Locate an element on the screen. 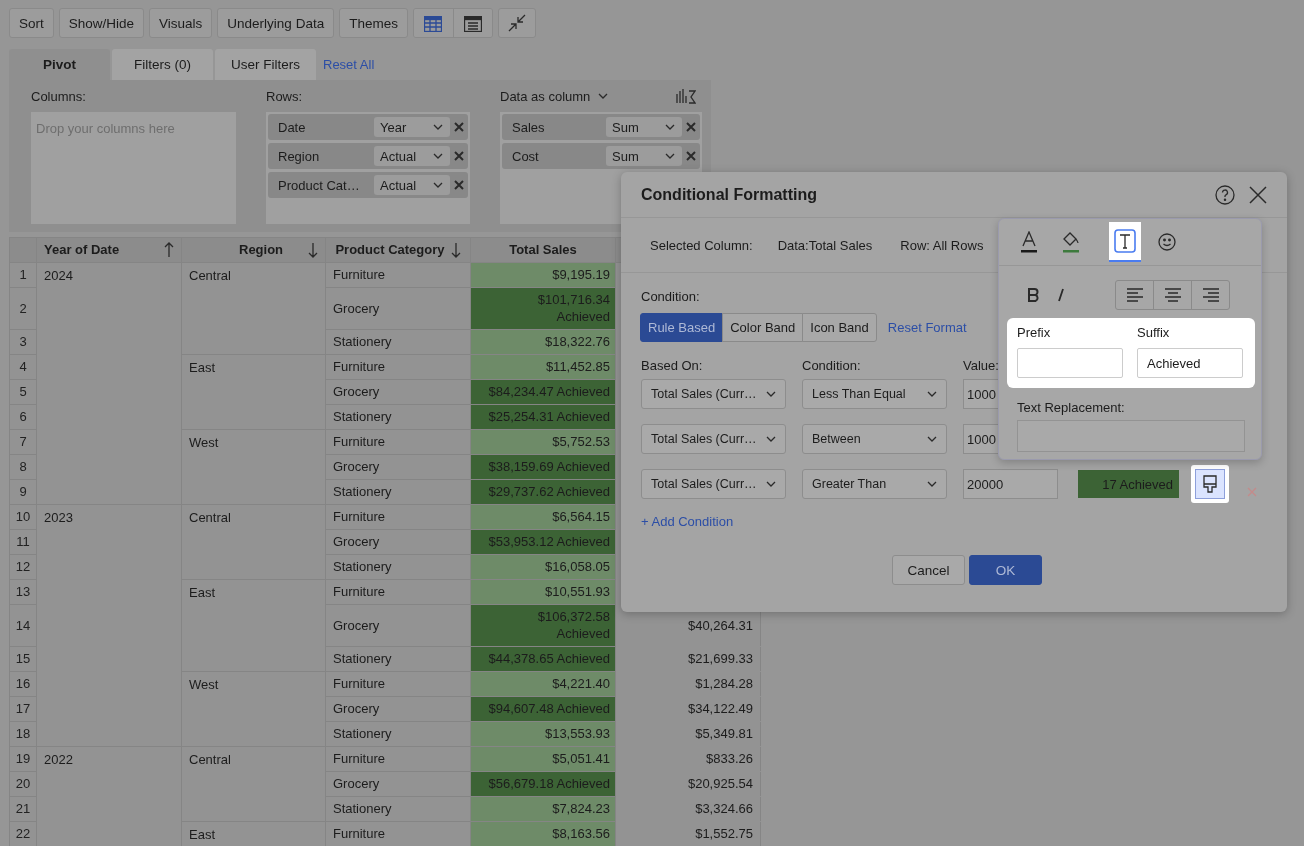  row-number: 7 is located at coordinates (23, 442).